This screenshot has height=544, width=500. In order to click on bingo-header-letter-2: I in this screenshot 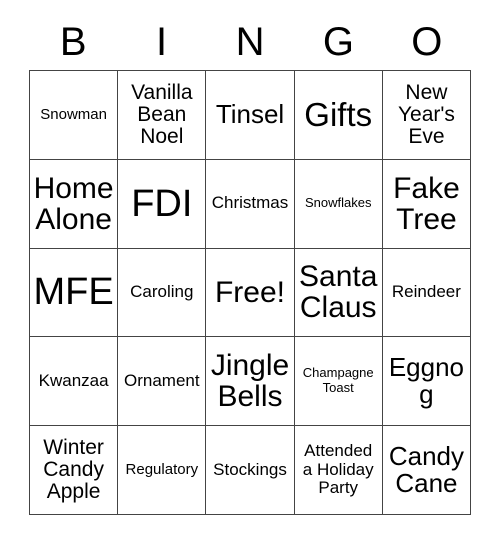, I will do `click(162, 42)`.